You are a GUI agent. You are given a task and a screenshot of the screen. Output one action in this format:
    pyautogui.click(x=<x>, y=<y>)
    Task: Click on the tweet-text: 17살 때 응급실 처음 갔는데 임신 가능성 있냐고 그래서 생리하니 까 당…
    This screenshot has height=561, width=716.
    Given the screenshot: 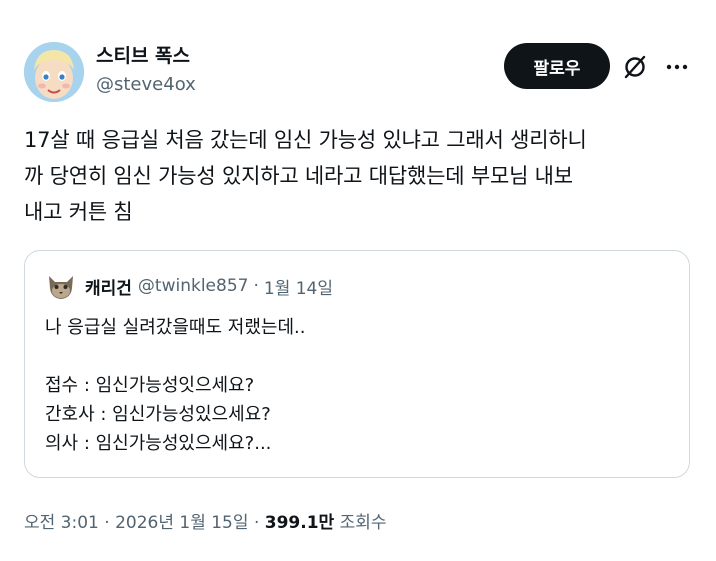 What is the action you would take?
    pyautogui.click(x=305, y=176)
    